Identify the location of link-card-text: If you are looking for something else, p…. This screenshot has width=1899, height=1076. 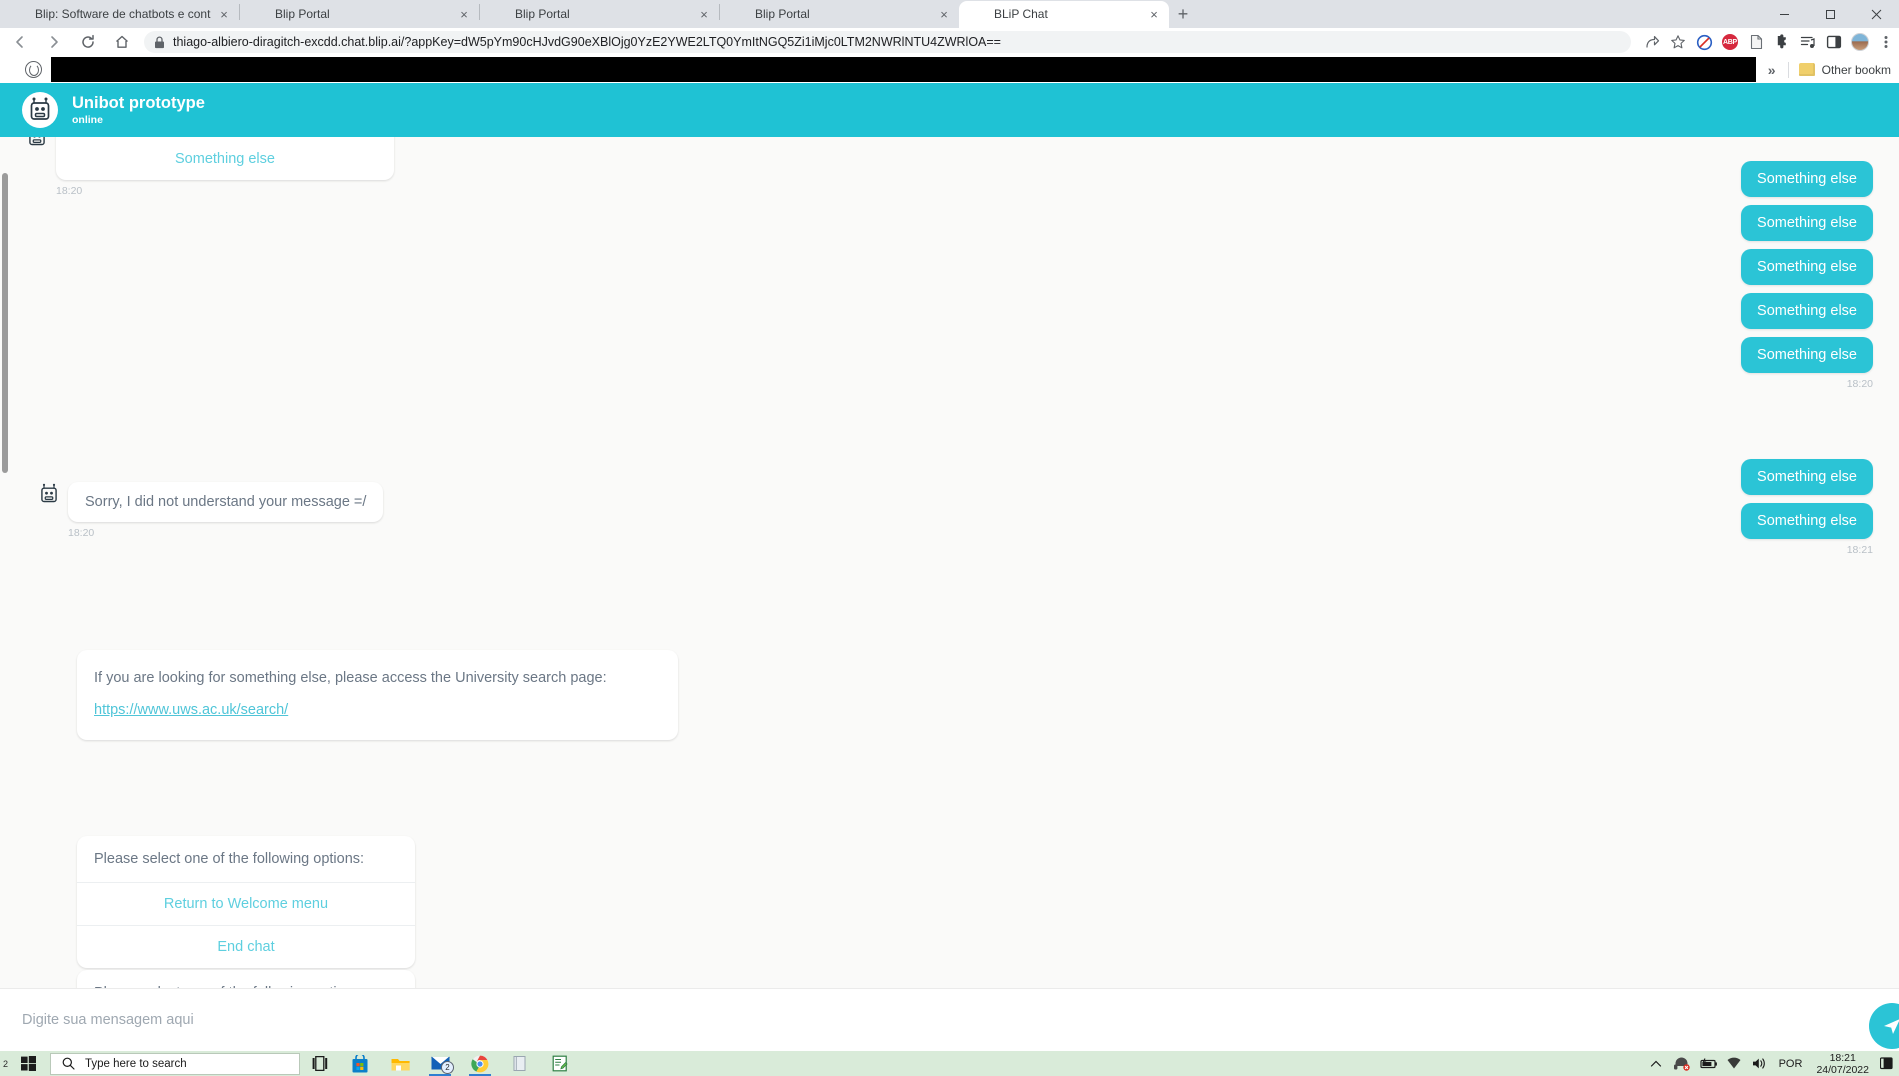
(377, 695).